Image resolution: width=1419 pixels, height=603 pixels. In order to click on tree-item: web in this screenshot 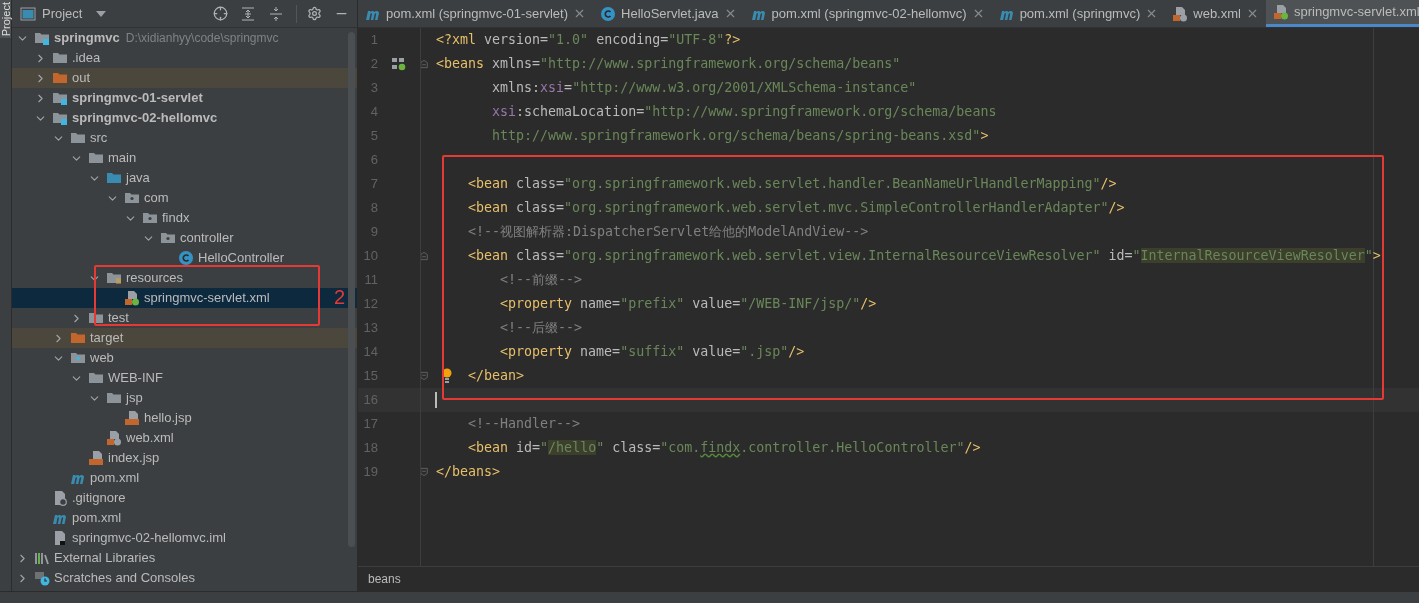, I will do `click(184, 358)`.